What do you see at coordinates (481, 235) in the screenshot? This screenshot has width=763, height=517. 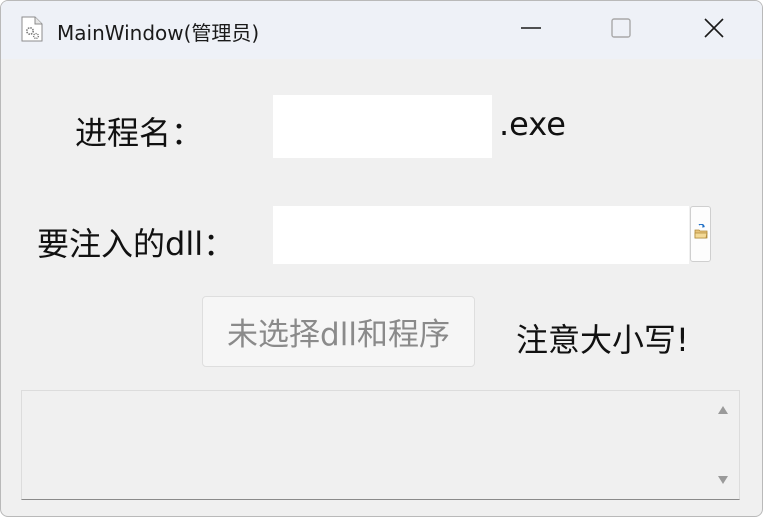 I see `dll-path-input` at bounding box center [481, 235].